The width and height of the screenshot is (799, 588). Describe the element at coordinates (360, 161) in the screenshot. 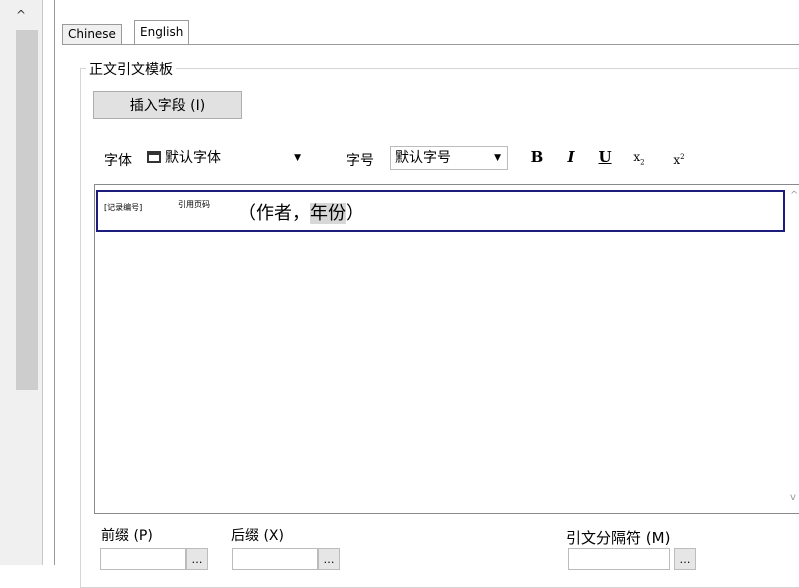

I see `size-label: 字号` at that location.